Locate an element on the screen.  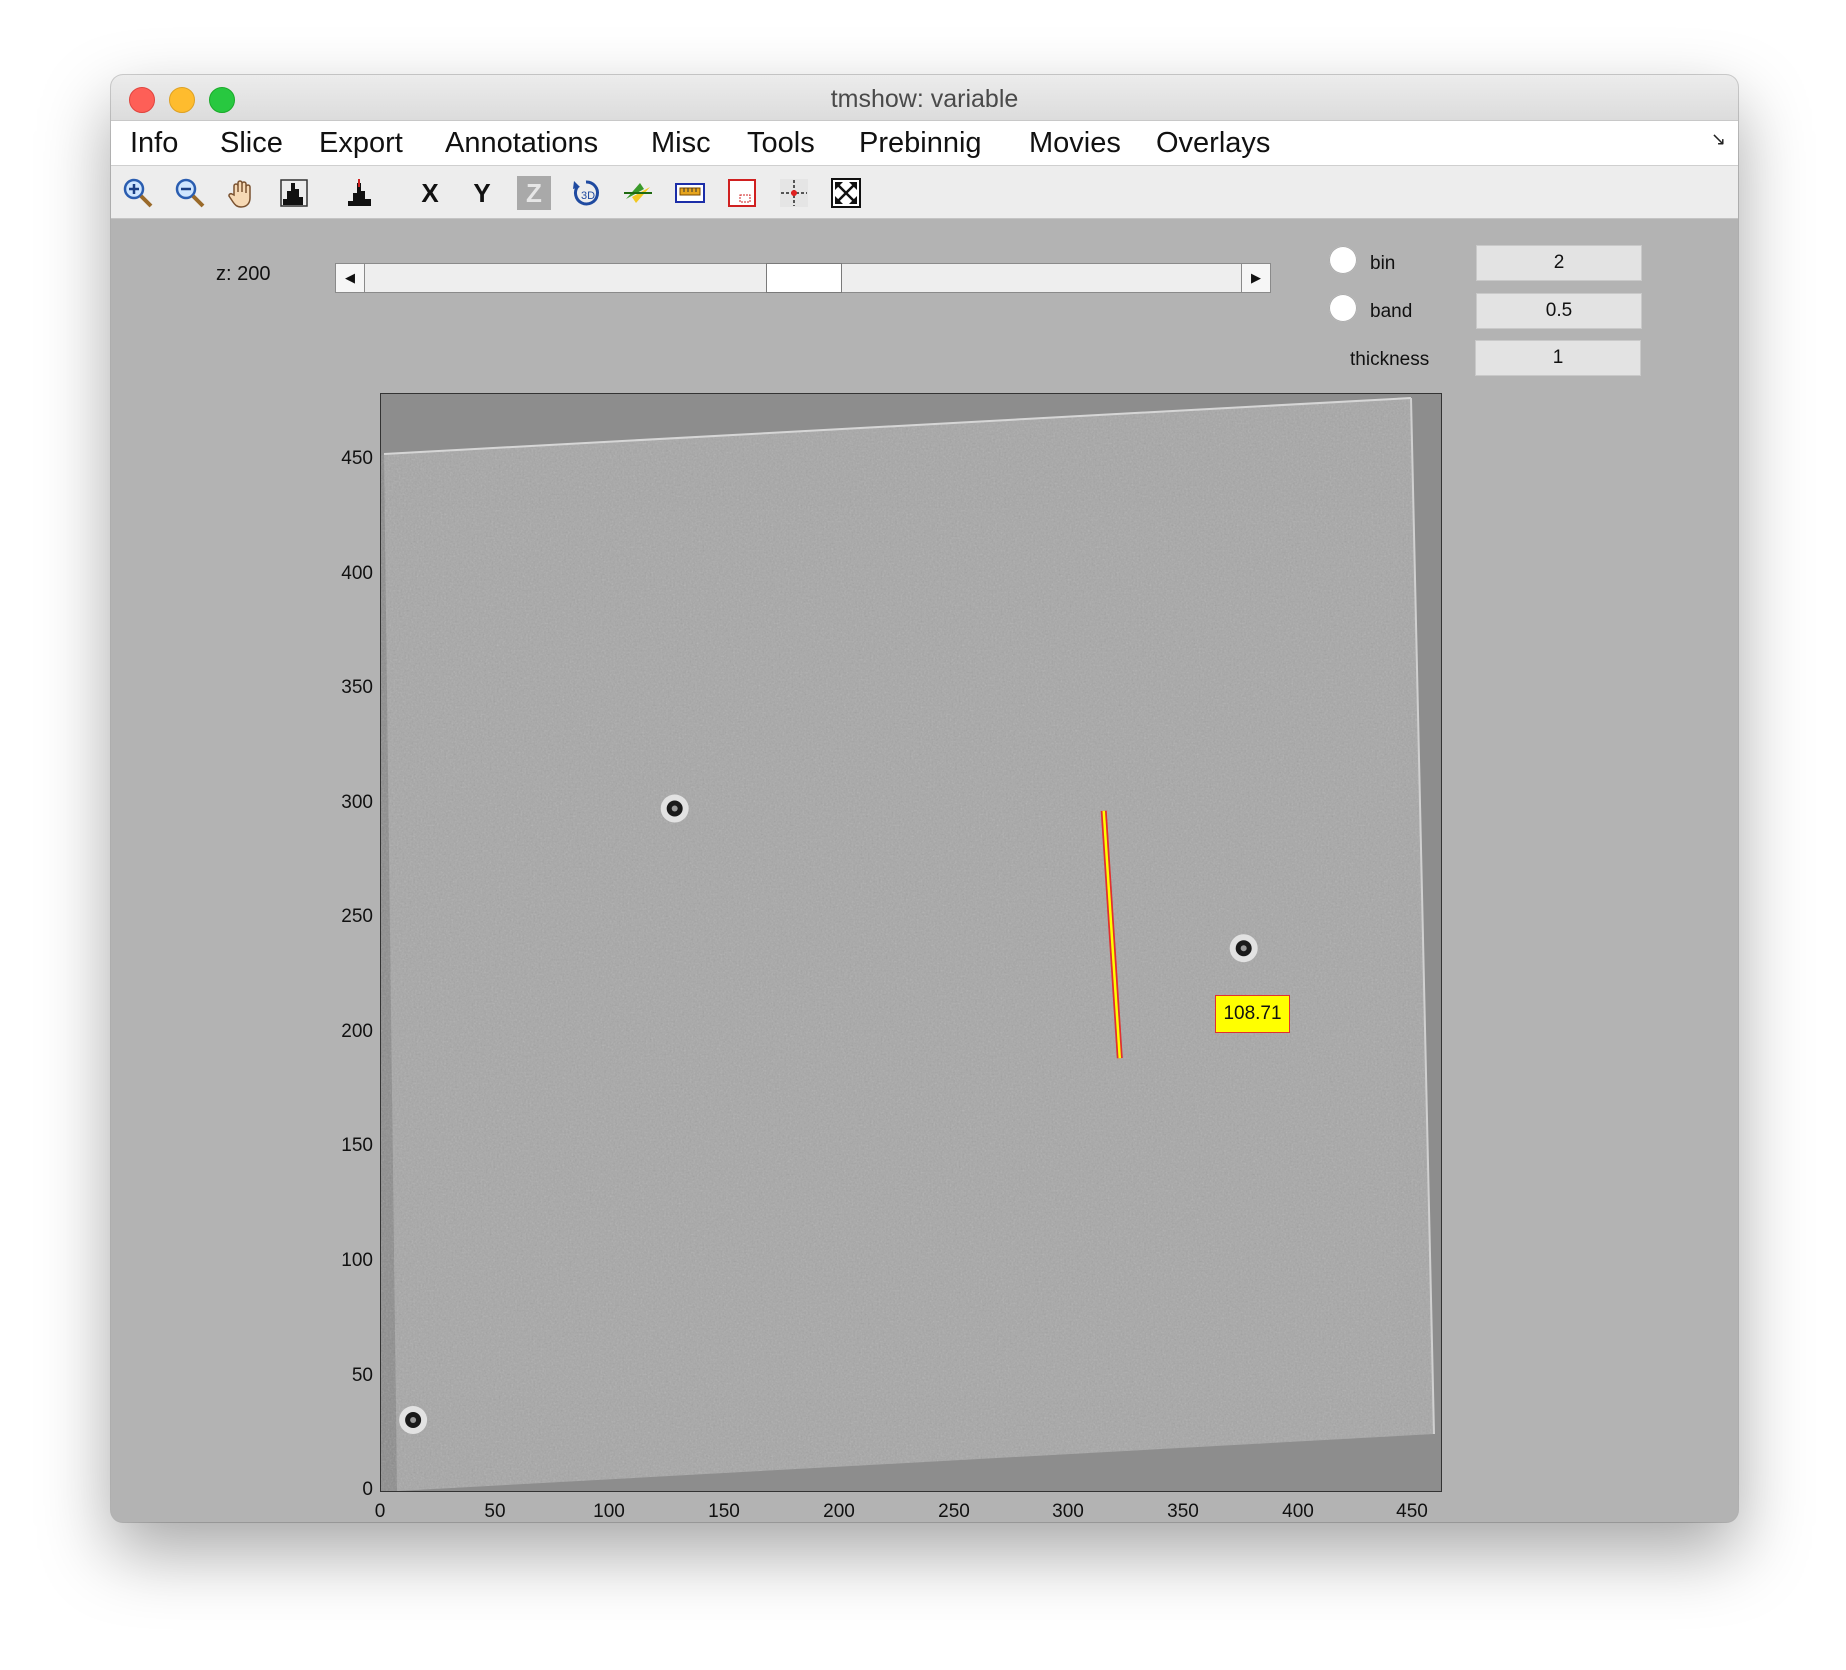
y-tick-label: 150 is located at coordinates (357, 1145).